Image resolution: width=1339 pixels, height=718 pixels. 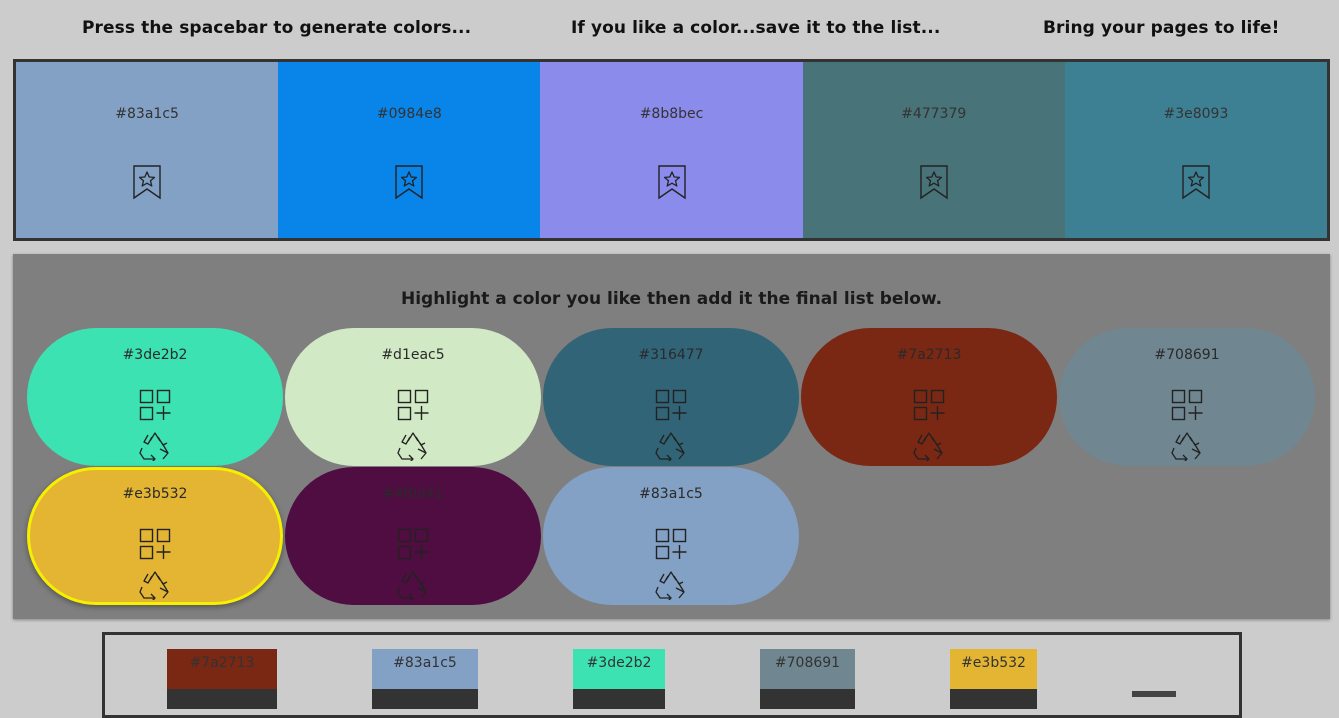 I want to click on palette-color-pill: #4f0d41, so click(x=413, y=536).